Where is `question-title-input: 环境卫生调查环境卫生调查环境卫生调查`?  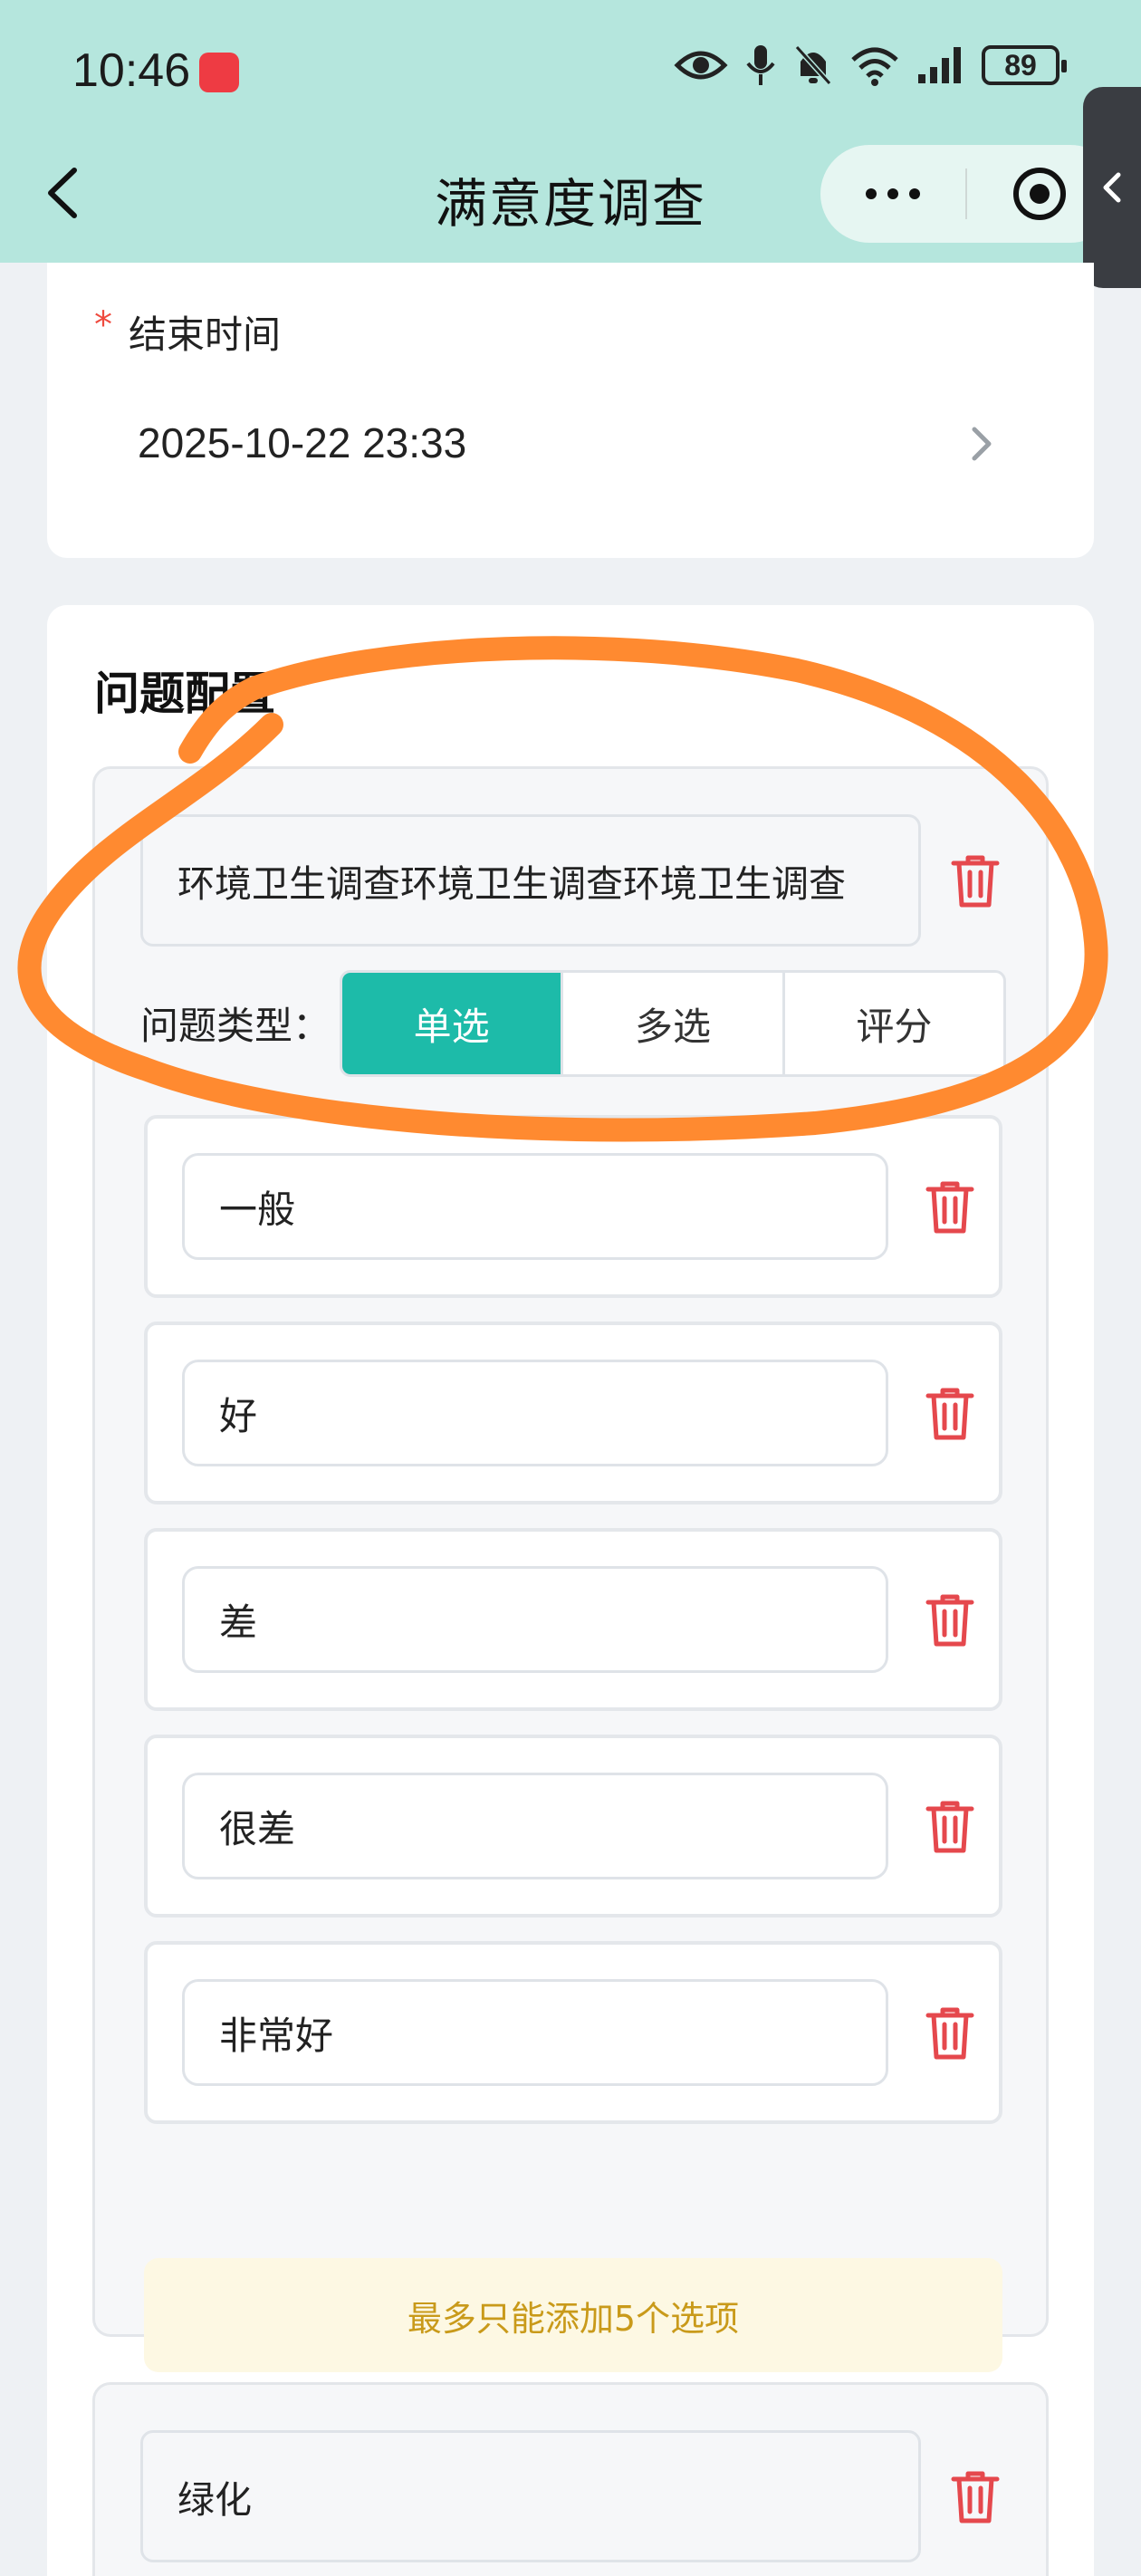
question-title-input: 环境卫生调查环境卫生调查环境卫生调查 is located at coordinates (530, 880).